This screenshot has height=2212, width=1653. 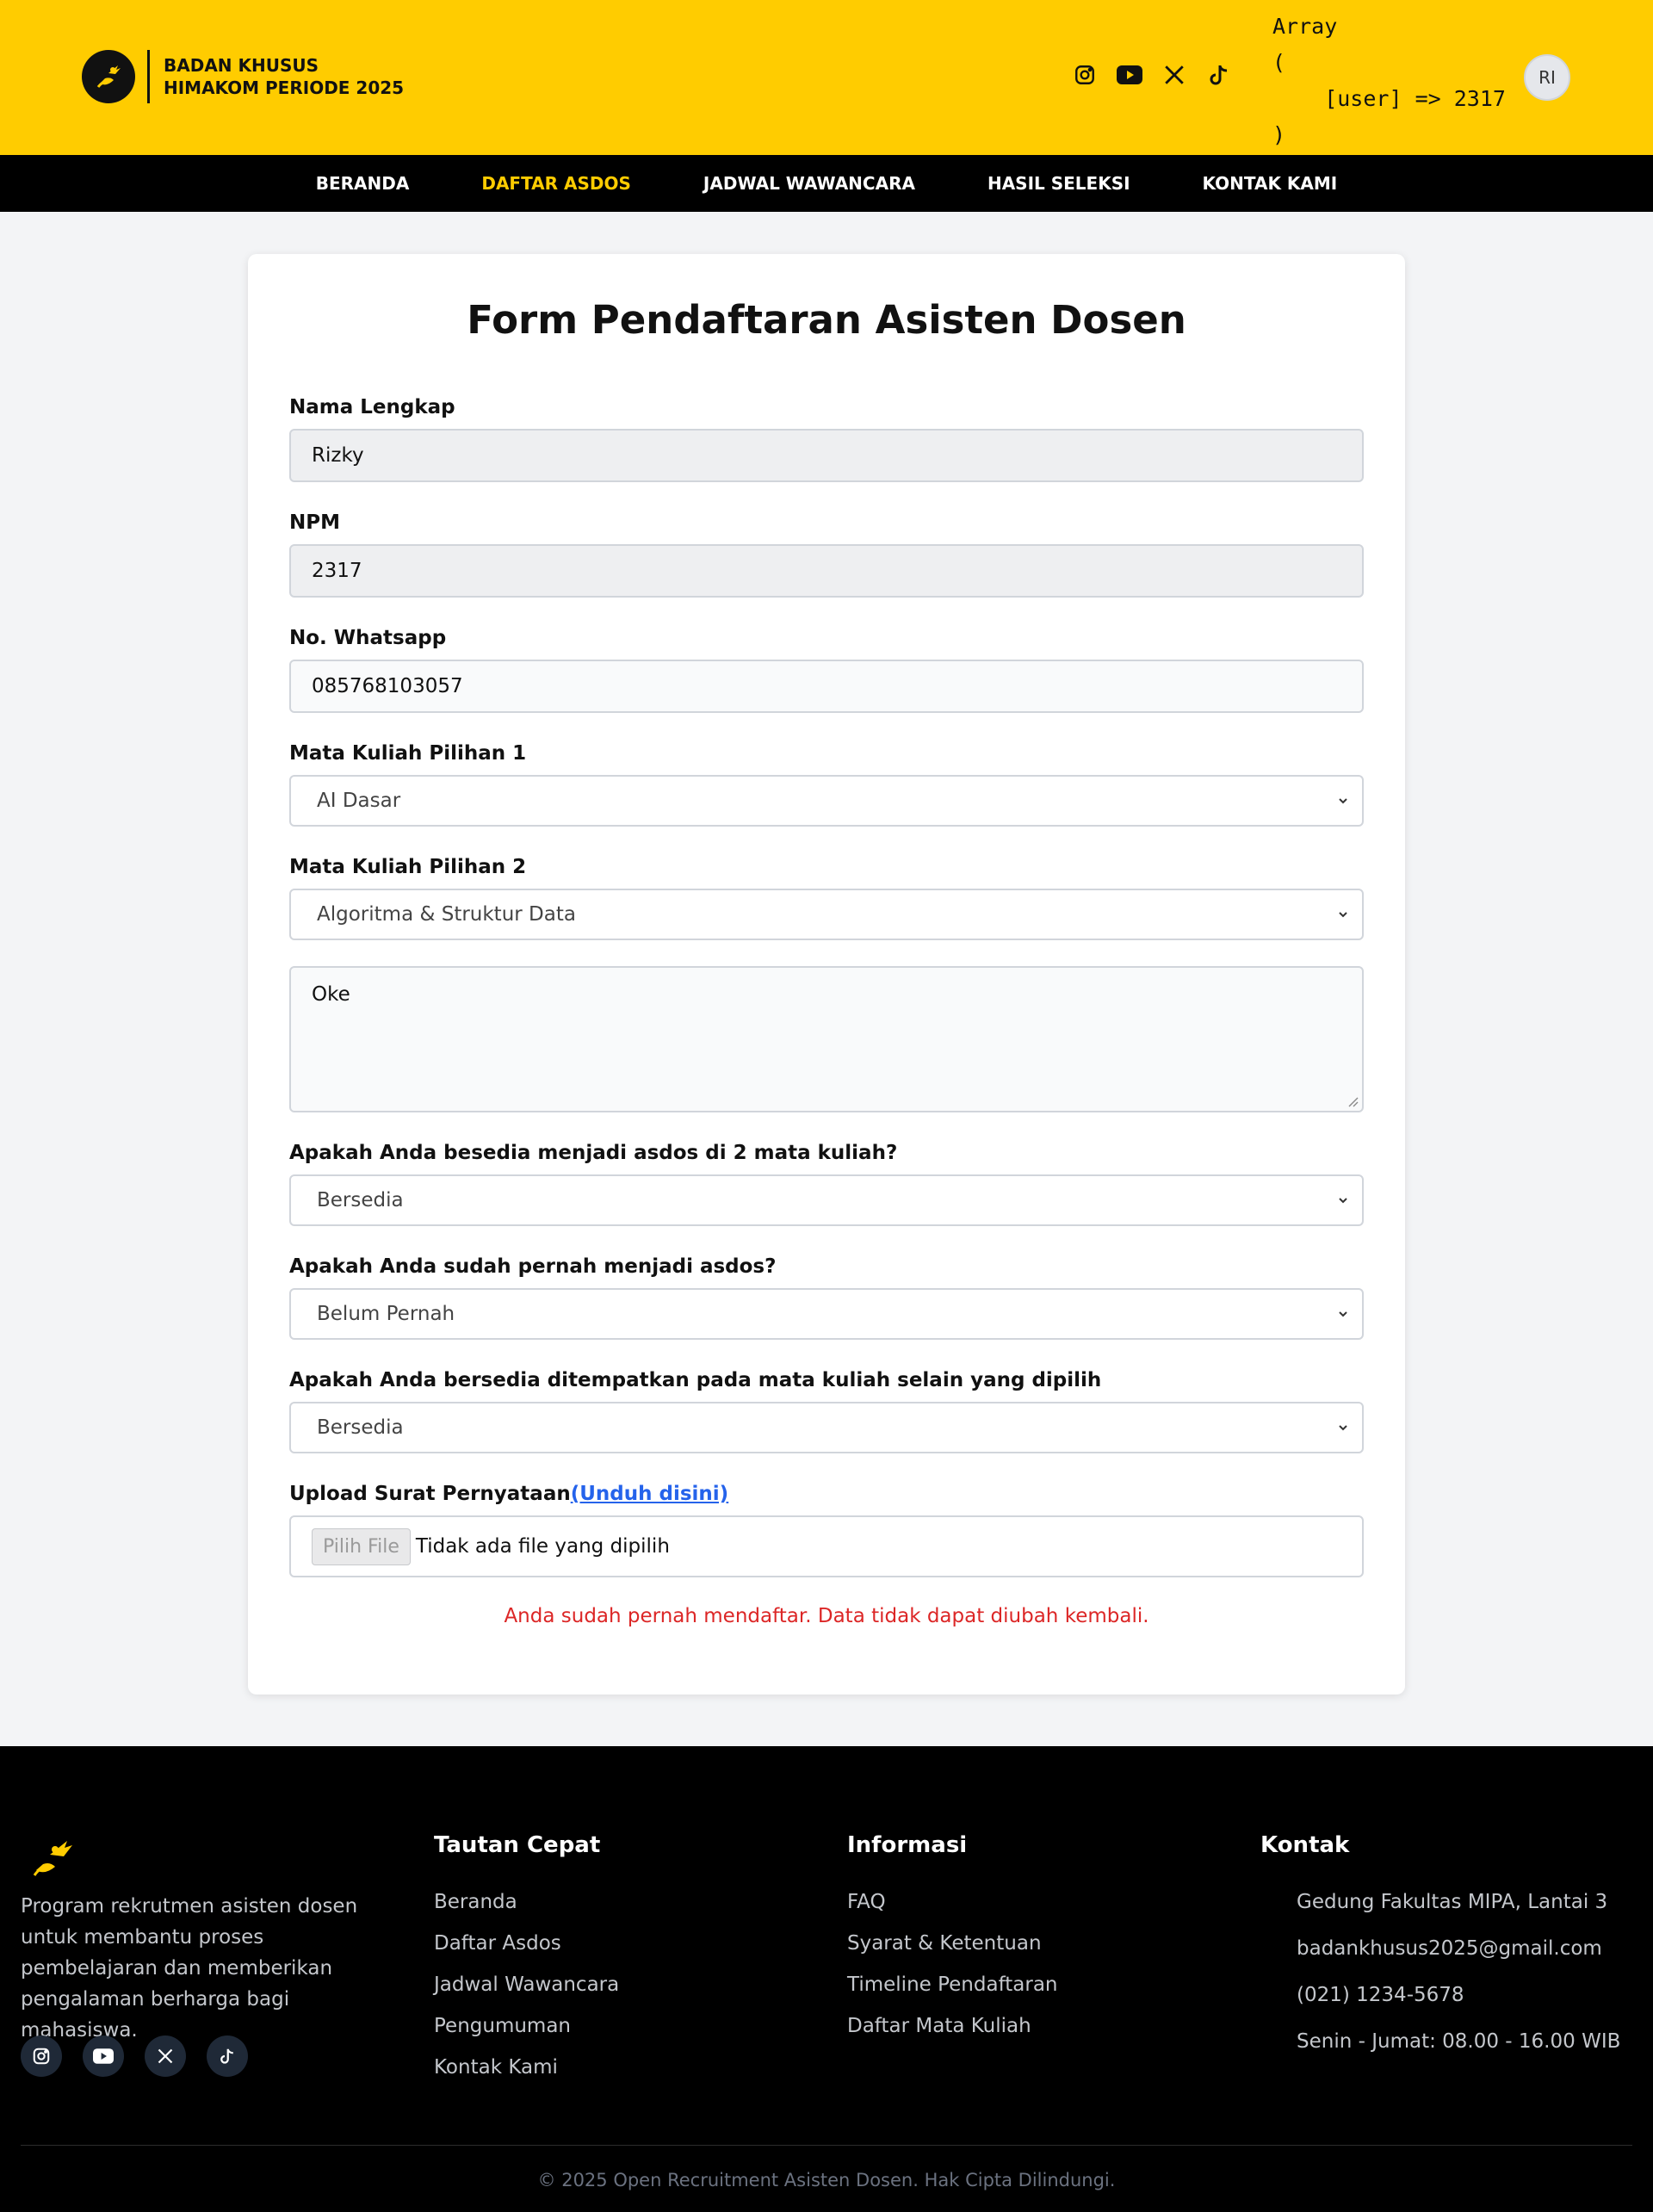 I want to click on brand-logo-icon, so click(x=109, y=76).